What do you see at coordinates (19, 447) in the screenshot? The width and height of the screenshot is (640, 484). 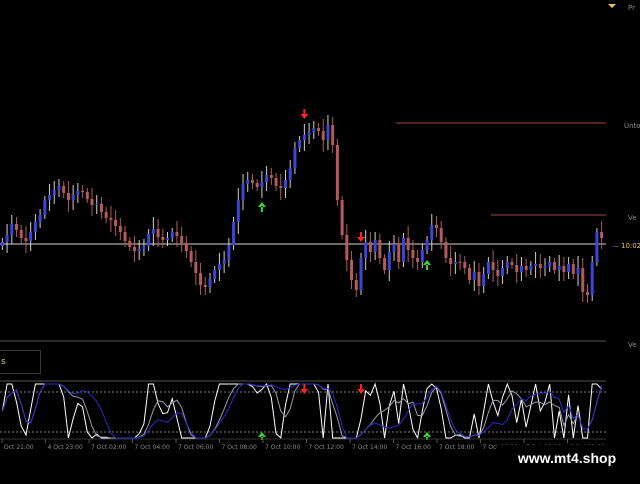 I see `time-label: Oct 21:00` at bounding box center [19, 447].